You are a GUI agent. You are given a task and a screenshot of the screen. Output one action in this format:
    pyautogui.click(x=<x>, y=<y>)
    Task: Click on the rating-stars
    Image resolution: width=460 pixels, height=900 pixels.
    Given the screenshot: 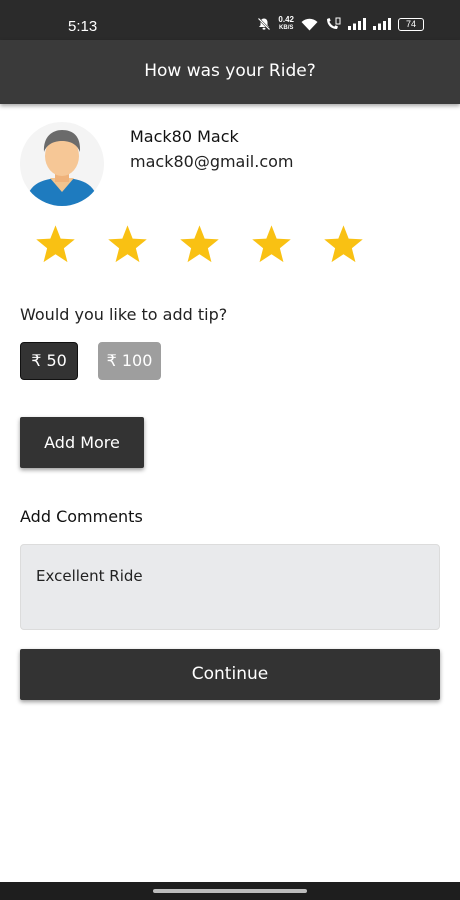 What is the action you would take?
    pyautogui.click(x=199, y=244)
    